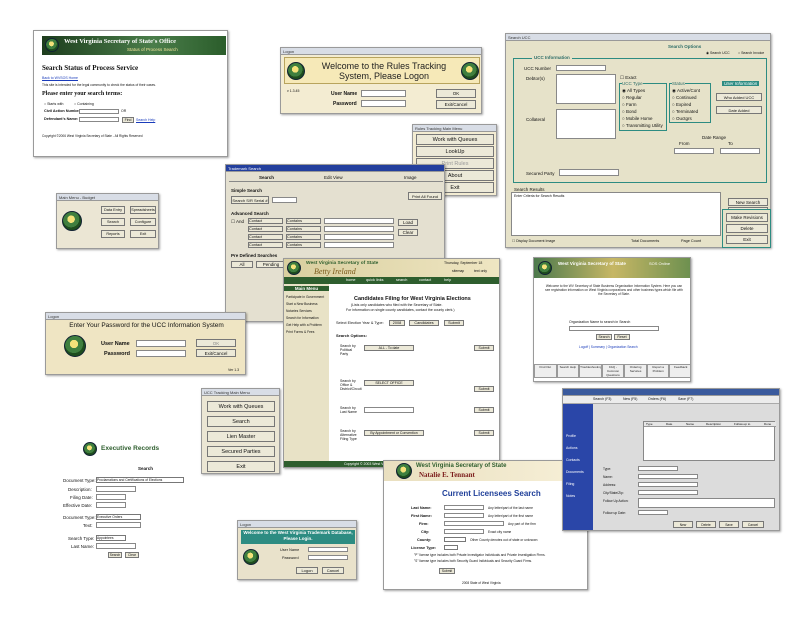 The image size is (800, 618). Describe the element at coordinates (633, 91) in the screenshot. I see `ucc-type-all: ◉ All Types` at that location.